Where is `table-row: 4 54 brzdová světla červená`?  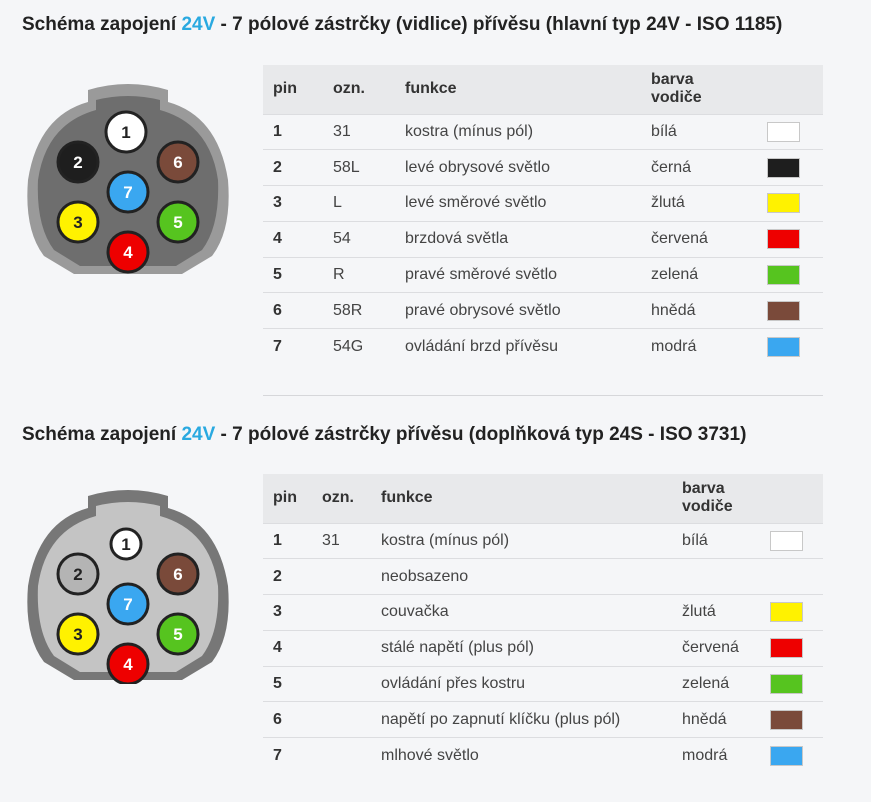 table-row: 4 54 brzdová světla červená is located at coordinates (543, 239).